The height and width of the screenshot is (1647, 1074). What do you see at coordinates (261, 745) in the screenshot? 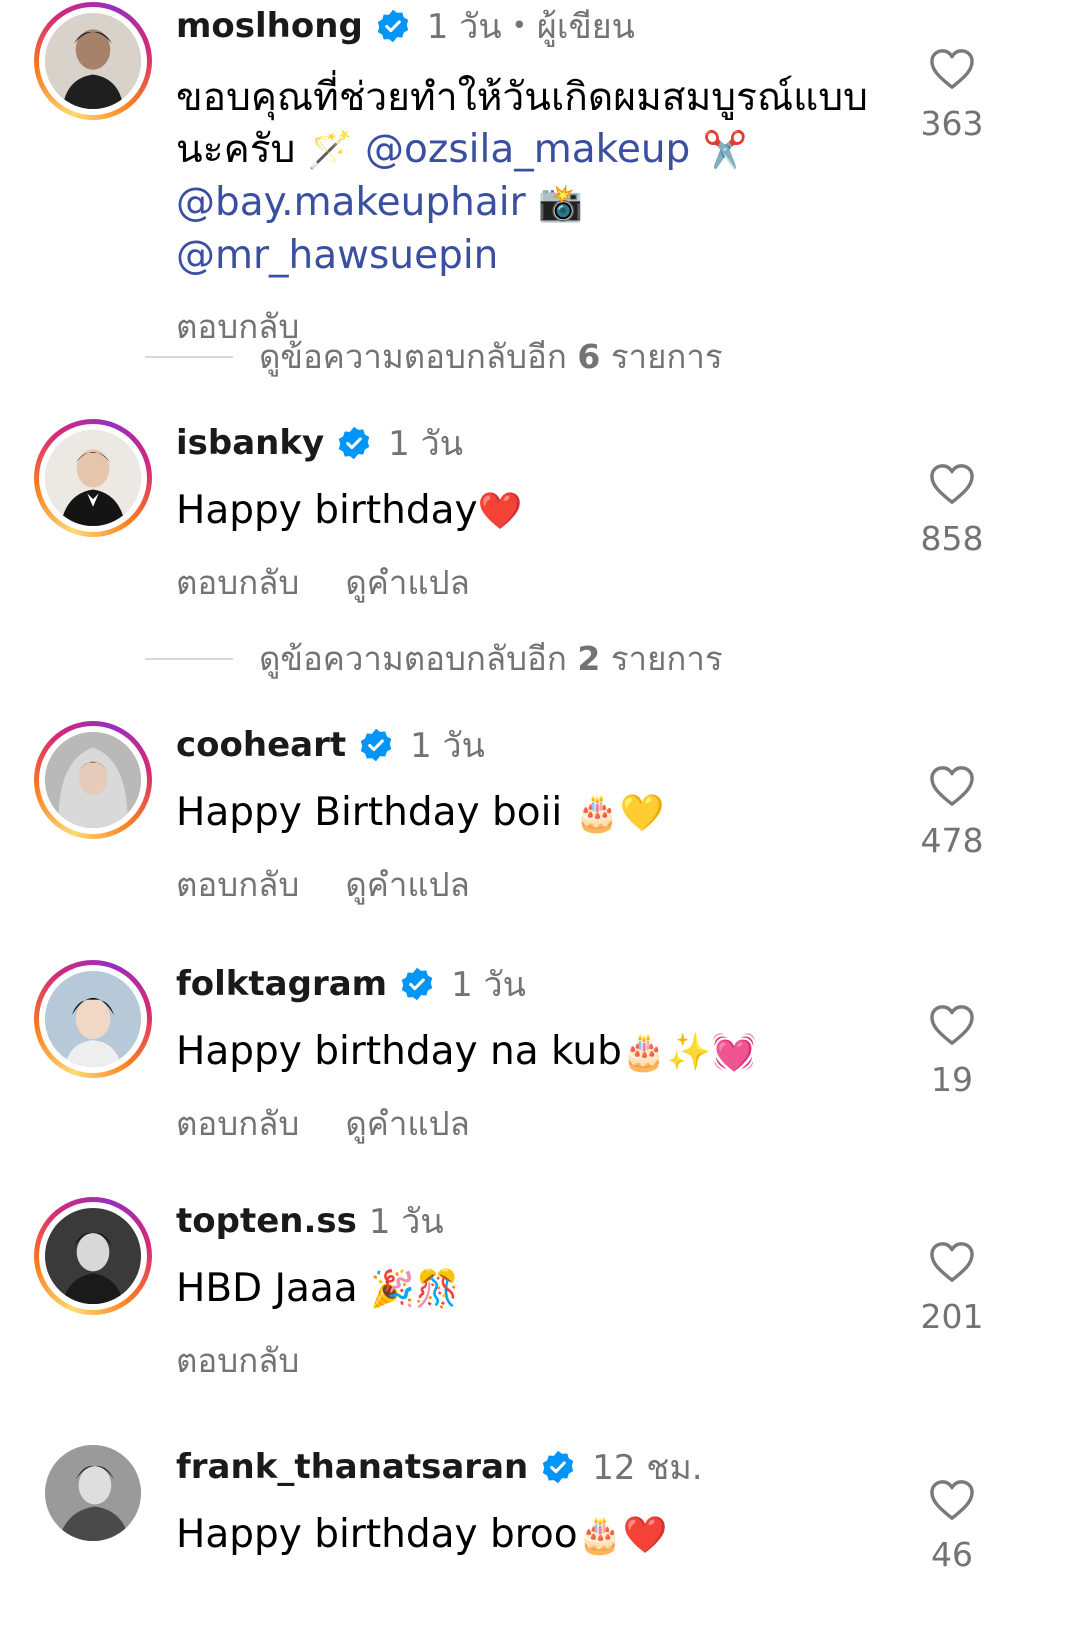
I see `username: cooheart` at bounding box center [261, 745].